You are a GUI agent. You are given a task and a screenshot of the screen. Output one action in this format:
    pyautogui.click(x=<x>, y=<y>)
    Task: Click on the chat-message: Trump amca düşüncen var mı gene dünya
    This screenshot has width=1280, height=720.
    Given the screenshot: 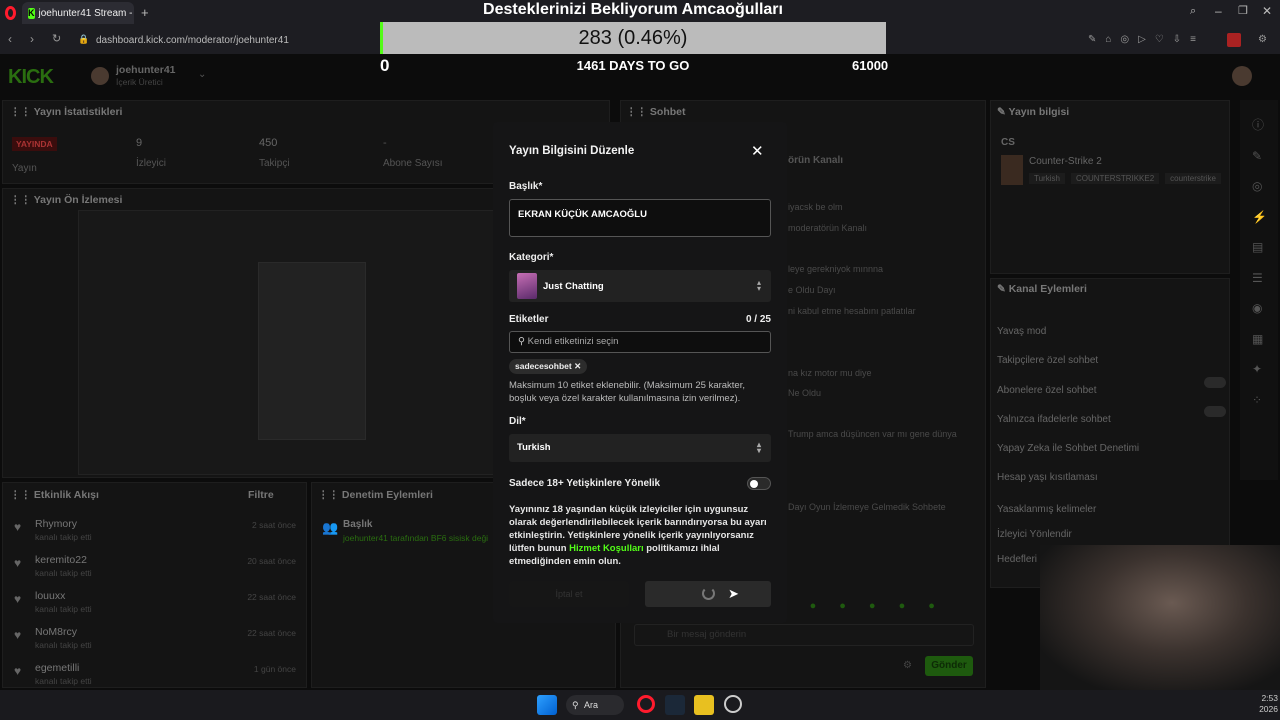 What is the action you would take?
    pyautogui.click(x=872, y=433)
    